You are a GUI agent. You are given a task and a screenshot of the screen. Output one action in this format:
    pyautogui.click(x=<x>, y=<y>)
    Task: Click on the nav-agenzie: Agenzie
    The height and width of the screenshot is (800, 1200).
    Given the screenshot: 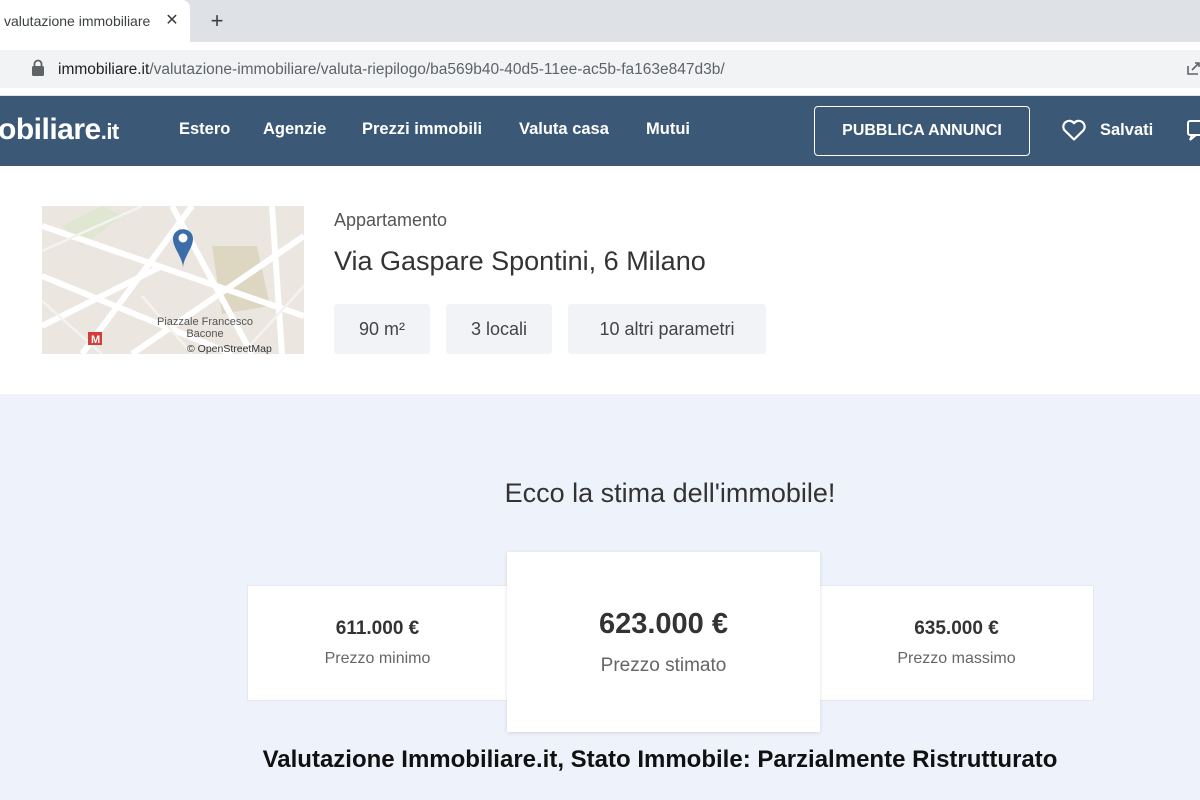 What is the action you would take?
    pyautogui.click(x=294, y=129)
    